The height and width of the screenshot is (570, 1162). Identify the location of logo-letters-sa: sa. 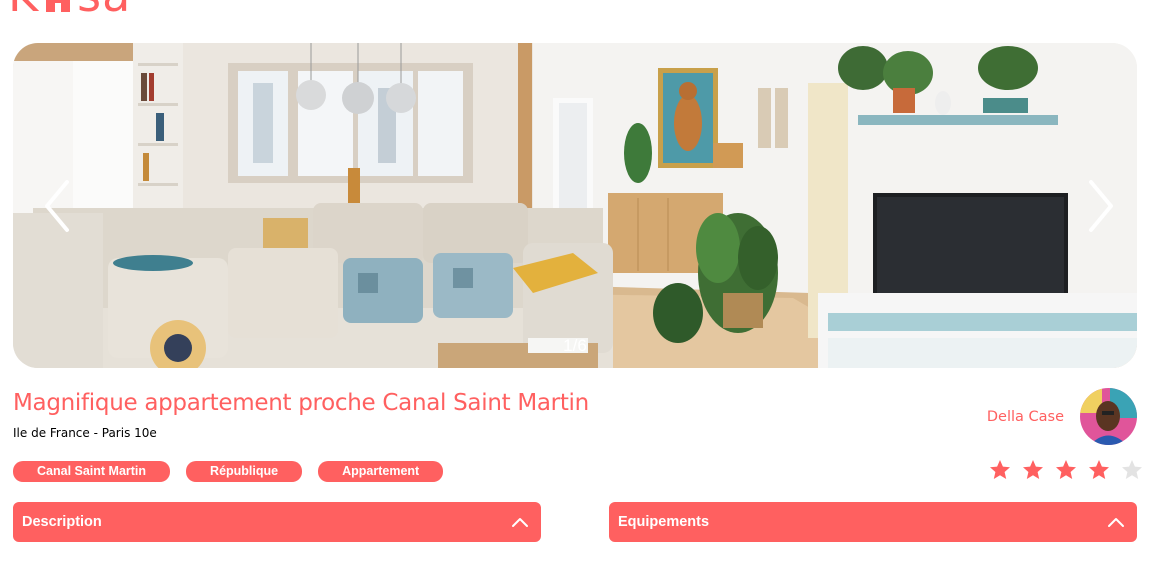
(104, 9).